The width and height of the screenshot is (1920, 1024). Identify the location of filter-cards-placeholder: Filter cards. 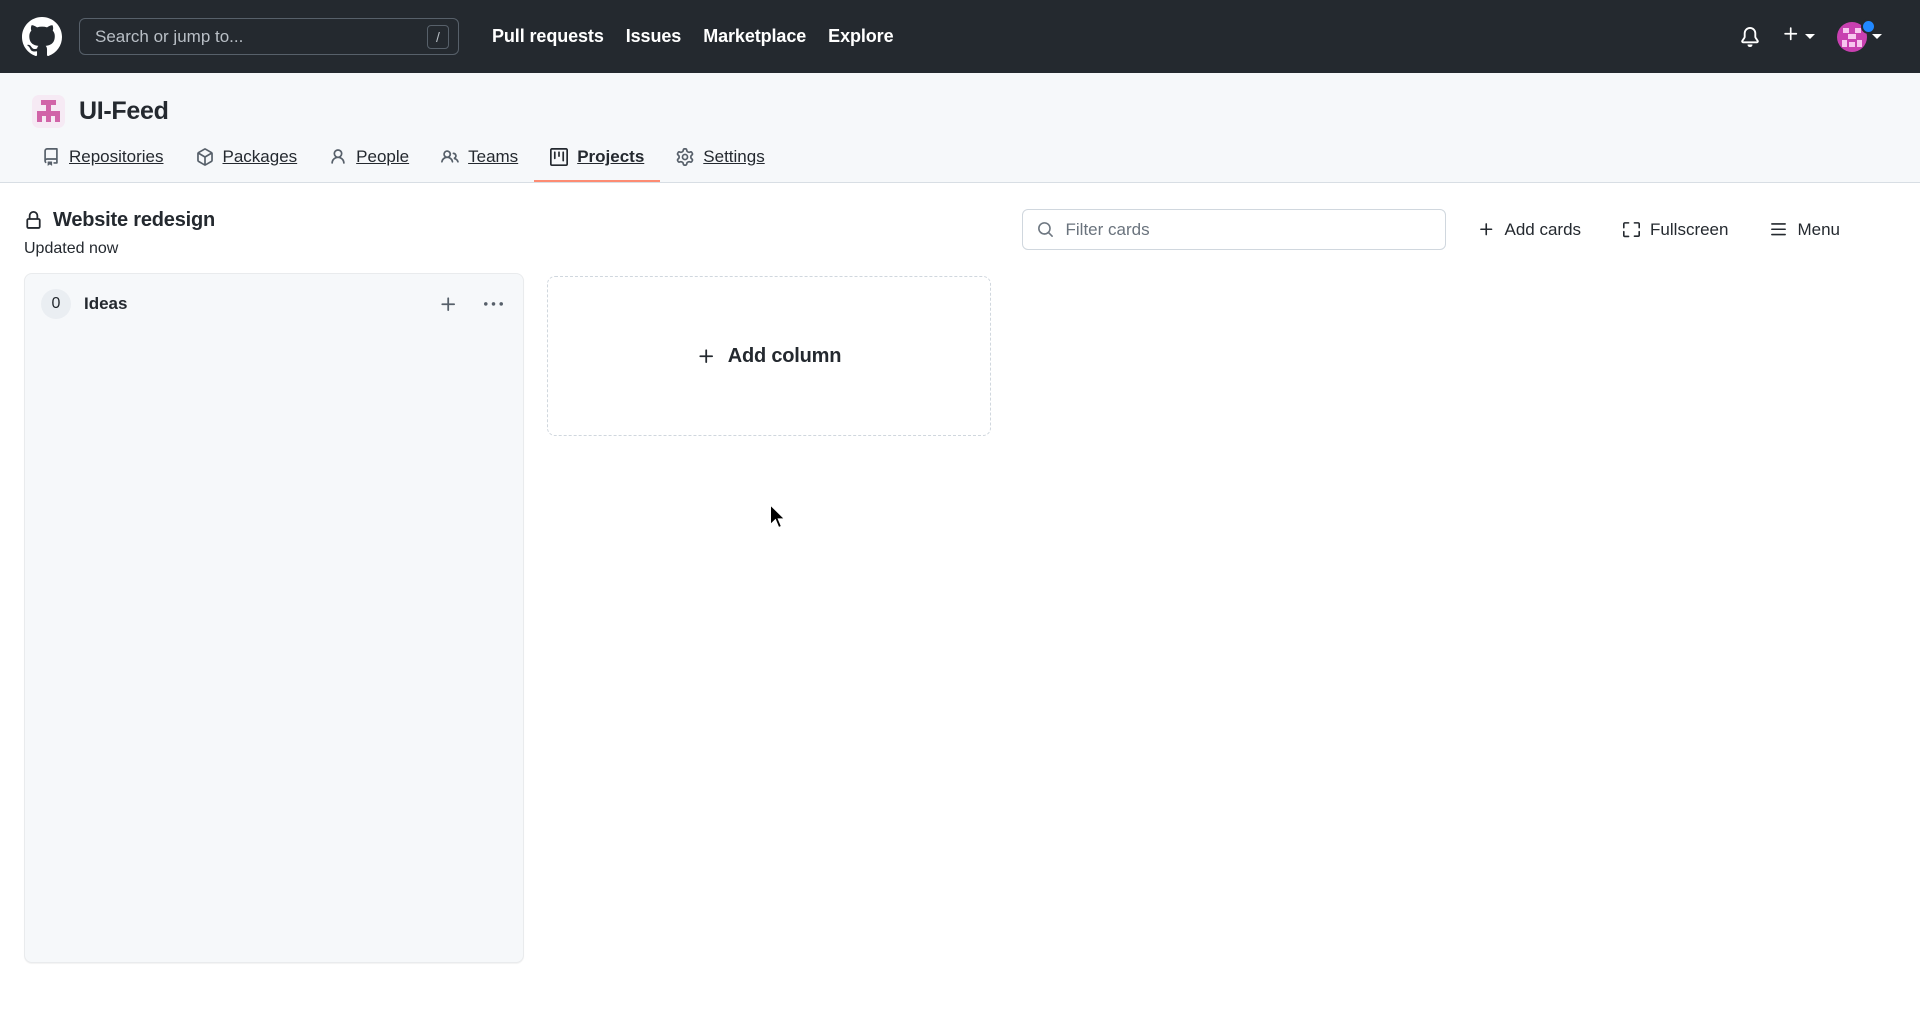
(1107, 229).